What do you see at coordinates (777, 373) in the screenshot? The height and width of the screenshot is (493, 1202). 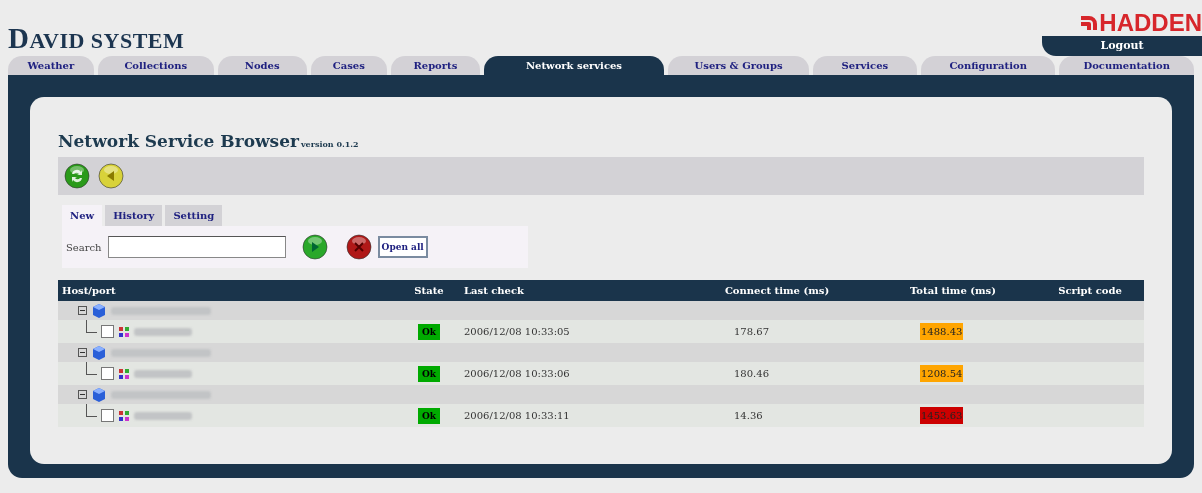 I see `table-cell: 180.46` at bounding box center [777, 373].